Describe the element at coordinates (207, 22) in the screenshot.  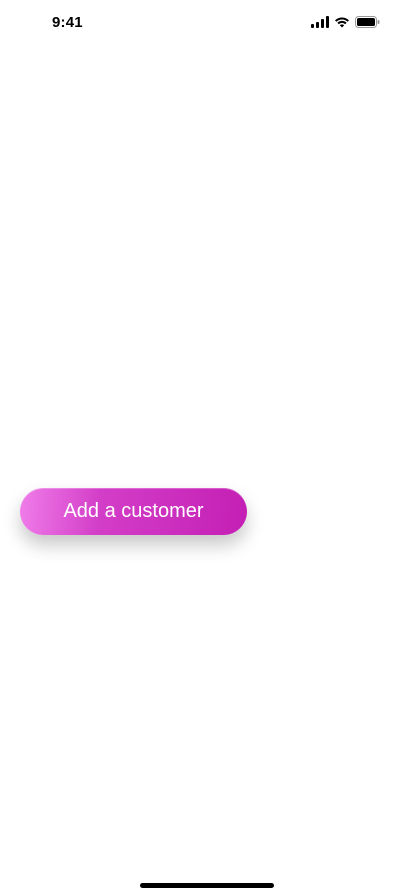
I see `status-bar: 9:41` at that location.